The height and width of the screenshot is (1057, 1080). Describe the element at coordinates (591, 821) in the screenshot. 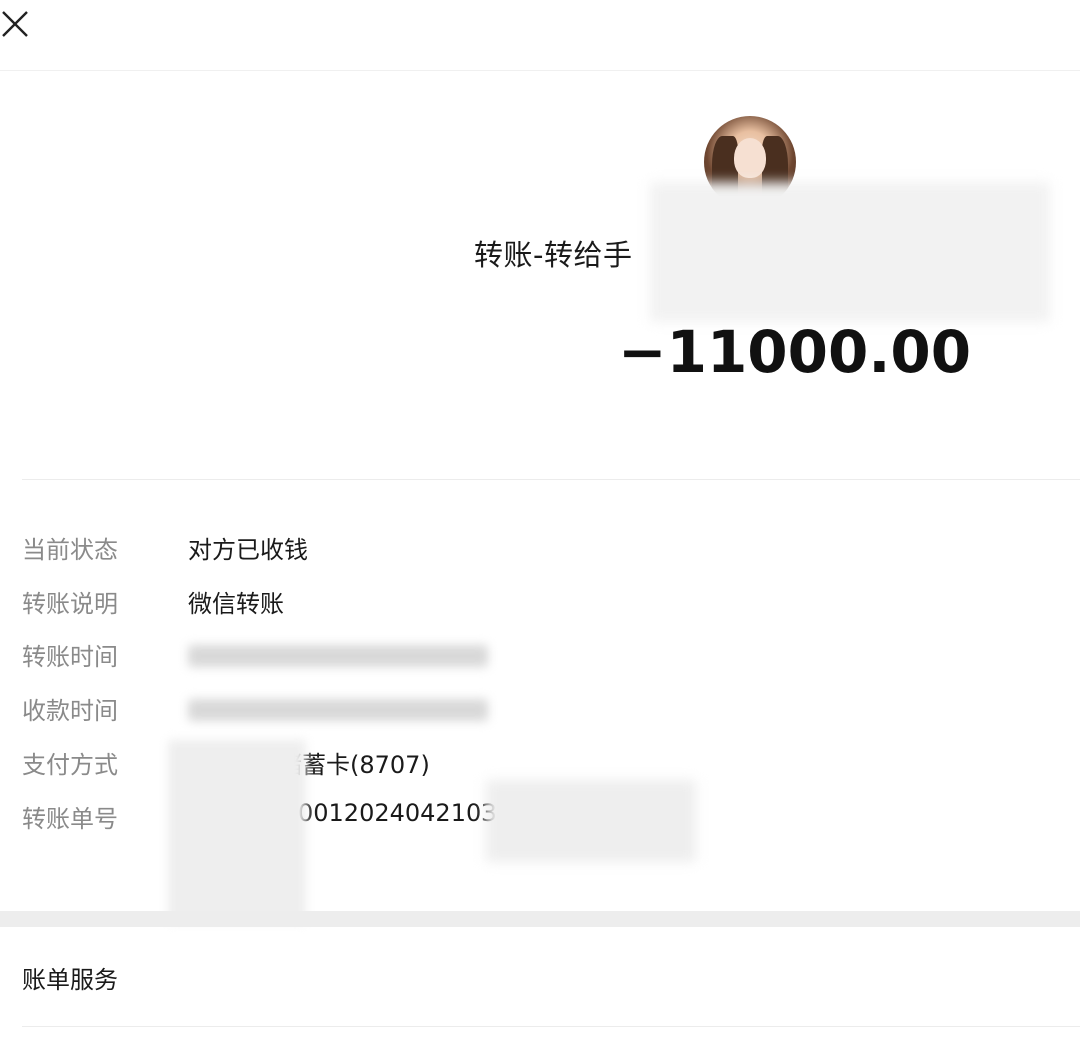

I see `order-redaction` at that location.